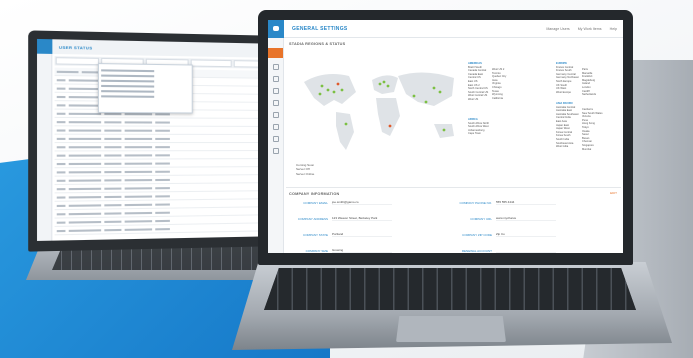 The width and height of the screenshot is (693, 358). I want to click on world-map, so click(379, 109).